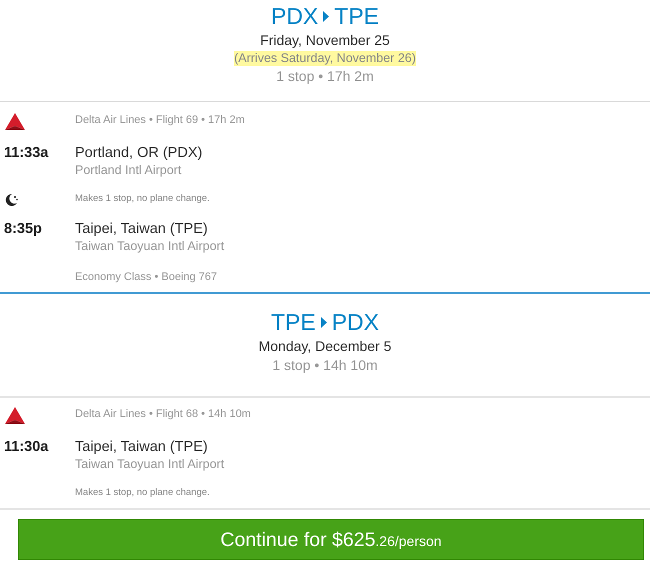  I want to click on trip-summary: 1 stop • 17h 2m, so click(325, 76).